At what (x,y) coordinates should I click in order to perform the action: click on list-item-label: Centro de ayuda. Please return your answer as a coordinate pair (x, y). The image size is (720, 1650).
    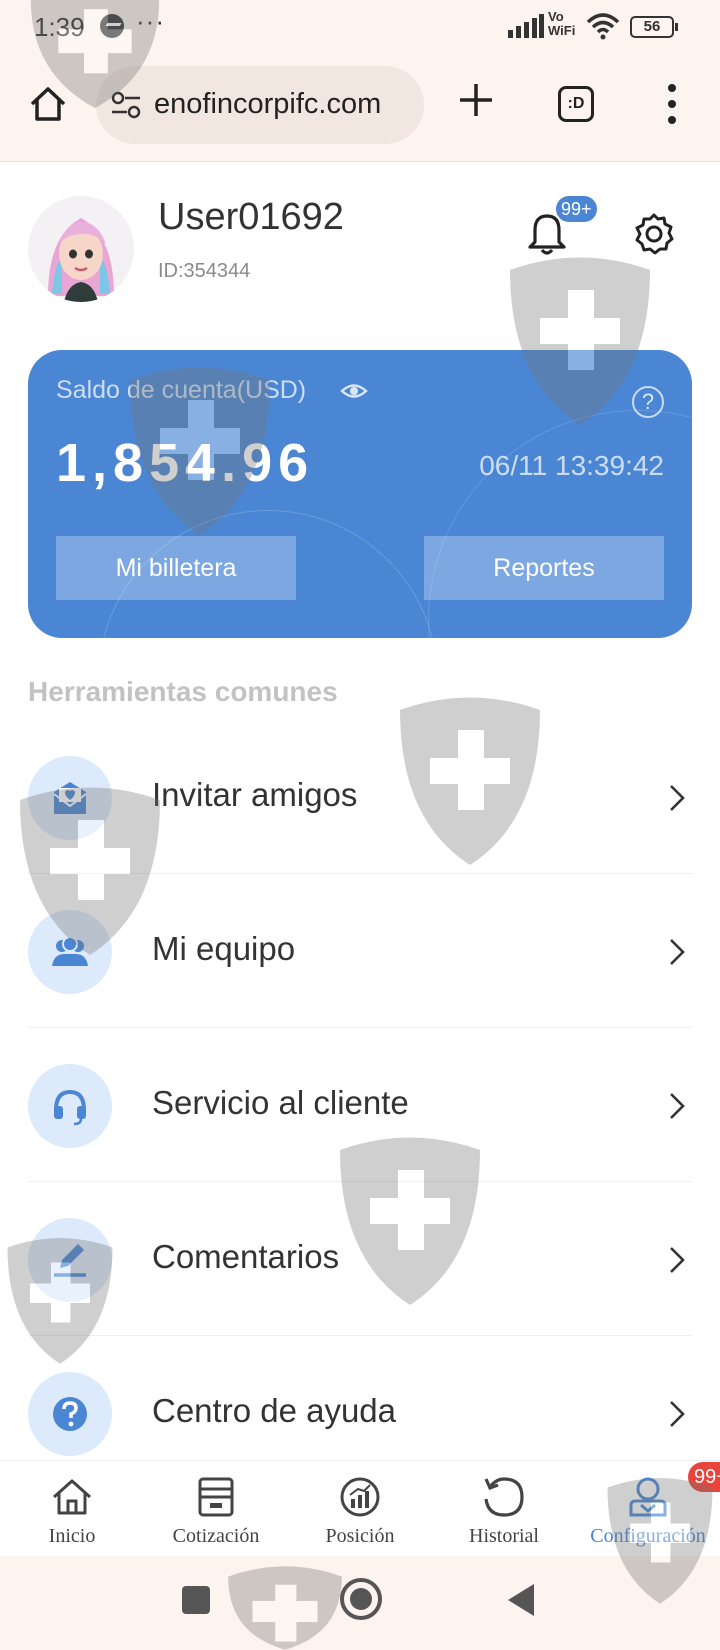
    Looking at the image, I should click on (274, 1410).